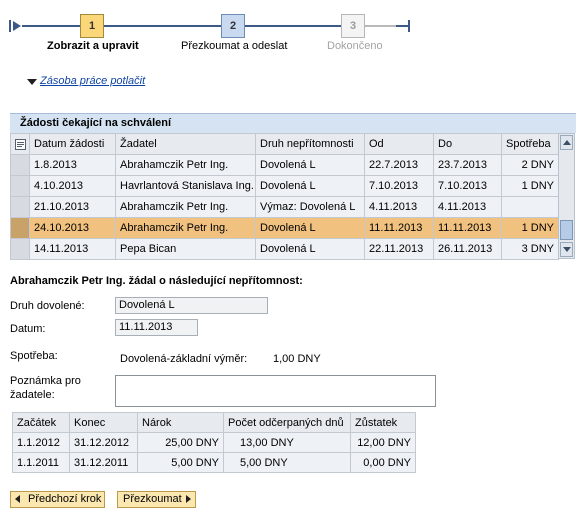 This screenshot has width=579, height=515. What do you see at coordinates (310, 207) in the screenshot?
I see `absence-type-cell: Výmaz: Dovolená L` at bounding box center [310, 207].